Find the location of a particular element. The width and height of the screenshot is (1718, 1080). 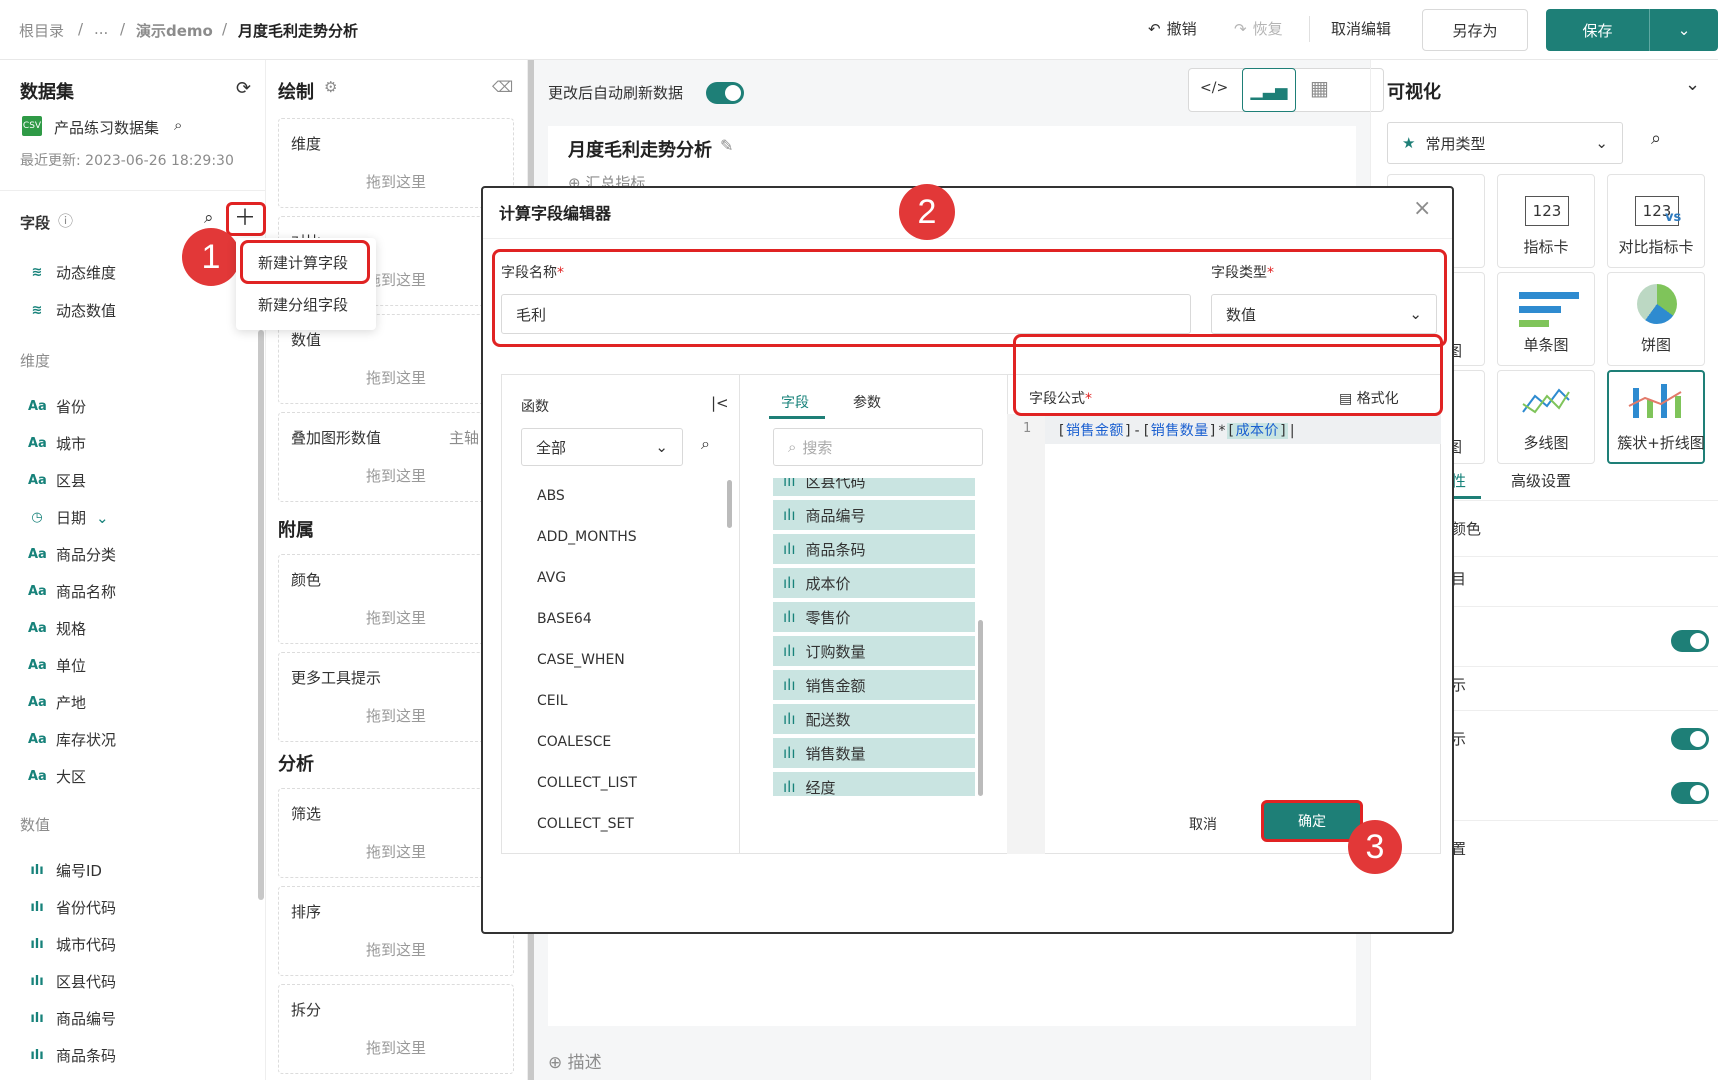

field-chip: ılı 订购数量 is located at coordinates (874, 651).